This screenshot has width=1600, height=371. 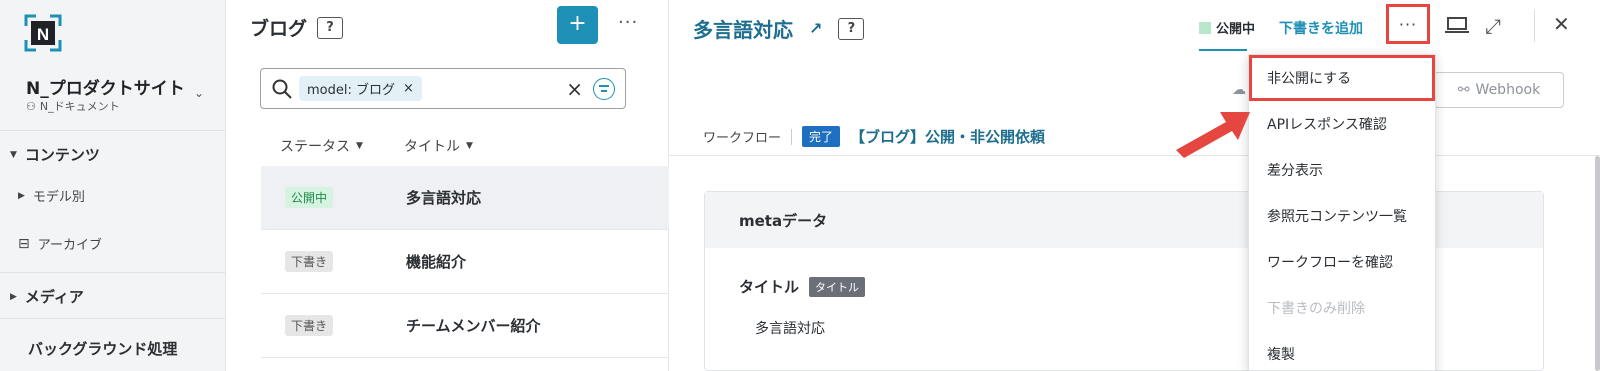 What do you see at coordinates (743, 30) in the screenshot?
I see `content-title: 多言語対応` at bounding box center [743, 30].